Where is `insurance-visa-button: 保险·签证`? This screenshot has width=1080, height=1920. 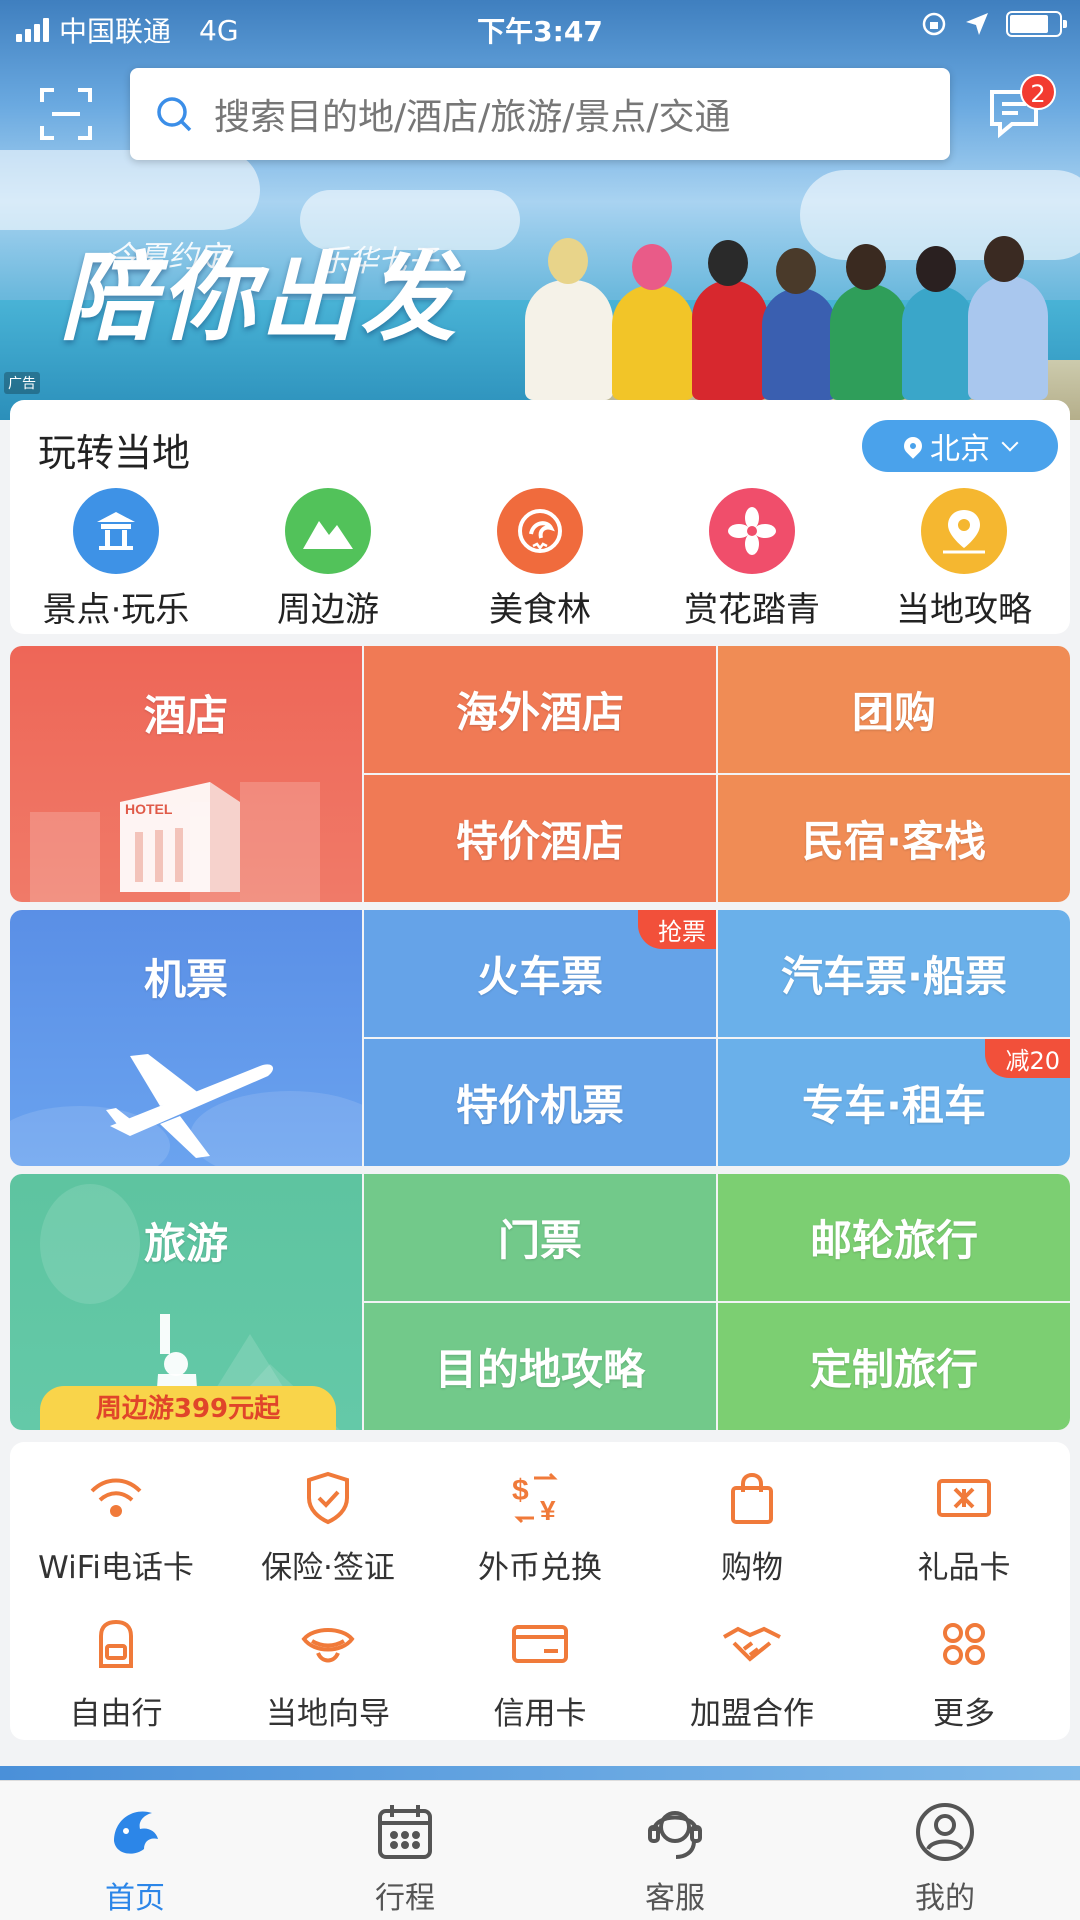
insurance-visa-button: 保险·签证 is located at coordinates (328, 1527).